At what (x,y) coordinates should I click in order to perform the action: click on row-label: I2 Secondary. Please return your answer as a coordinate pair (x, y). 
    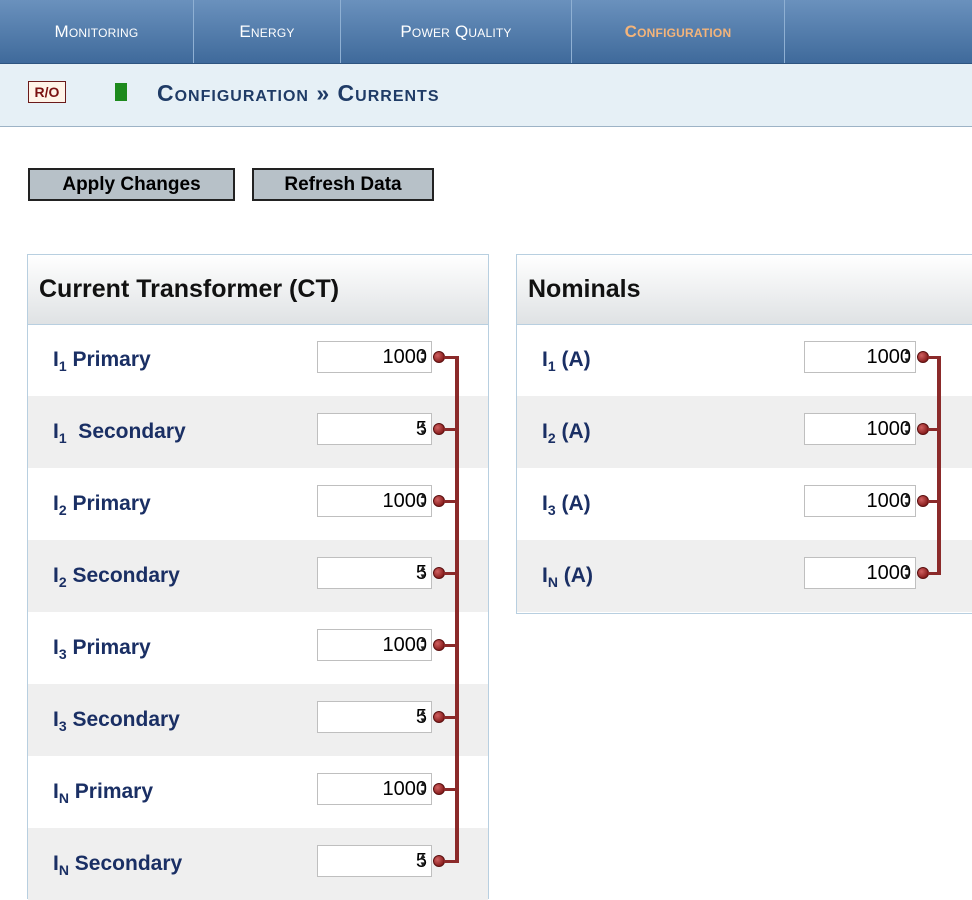
    Looking at the image, I should click on (116, 577).